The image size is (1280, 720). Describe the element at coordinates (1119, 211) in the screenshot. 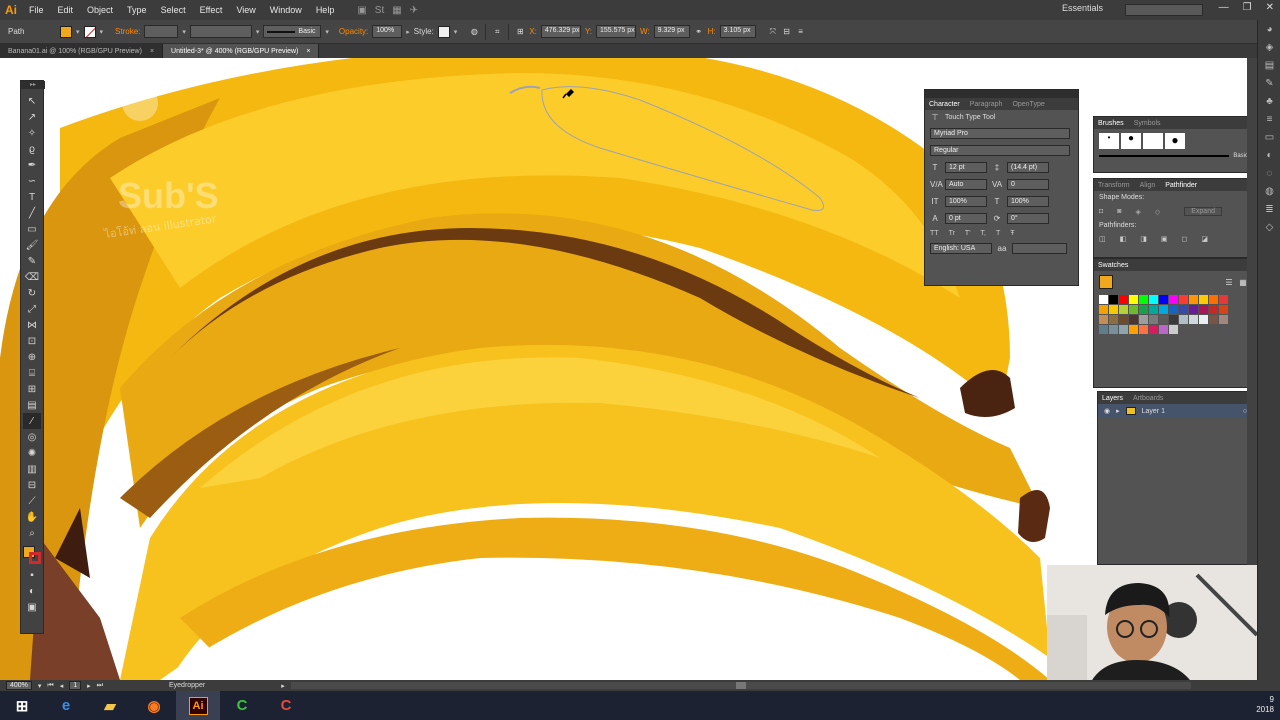

I see `minus-front-icon: ◙` at that location.